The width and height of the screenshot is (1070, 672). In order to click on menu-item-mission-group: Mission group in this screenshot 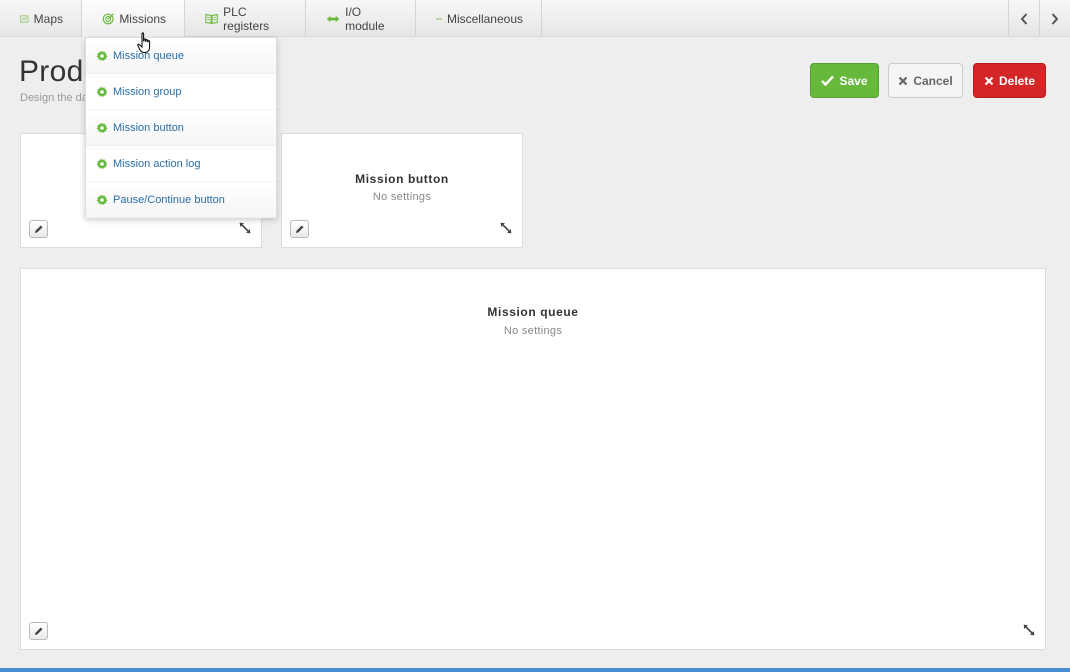, I will do `click(181, 92)`.